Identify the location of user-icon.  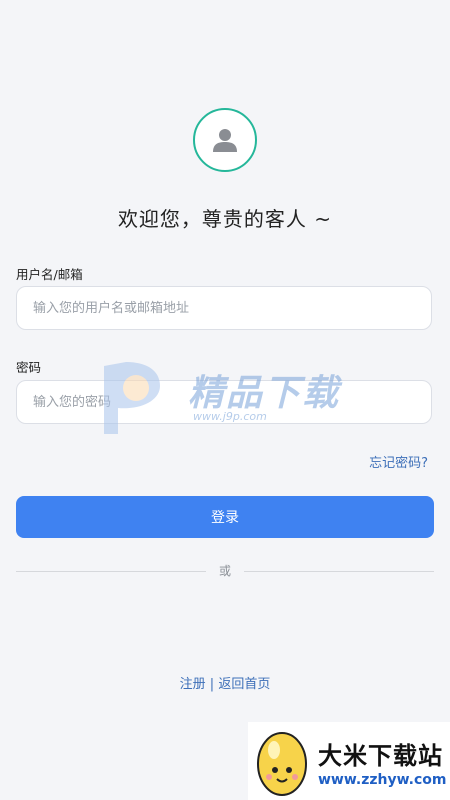
(225, 140).